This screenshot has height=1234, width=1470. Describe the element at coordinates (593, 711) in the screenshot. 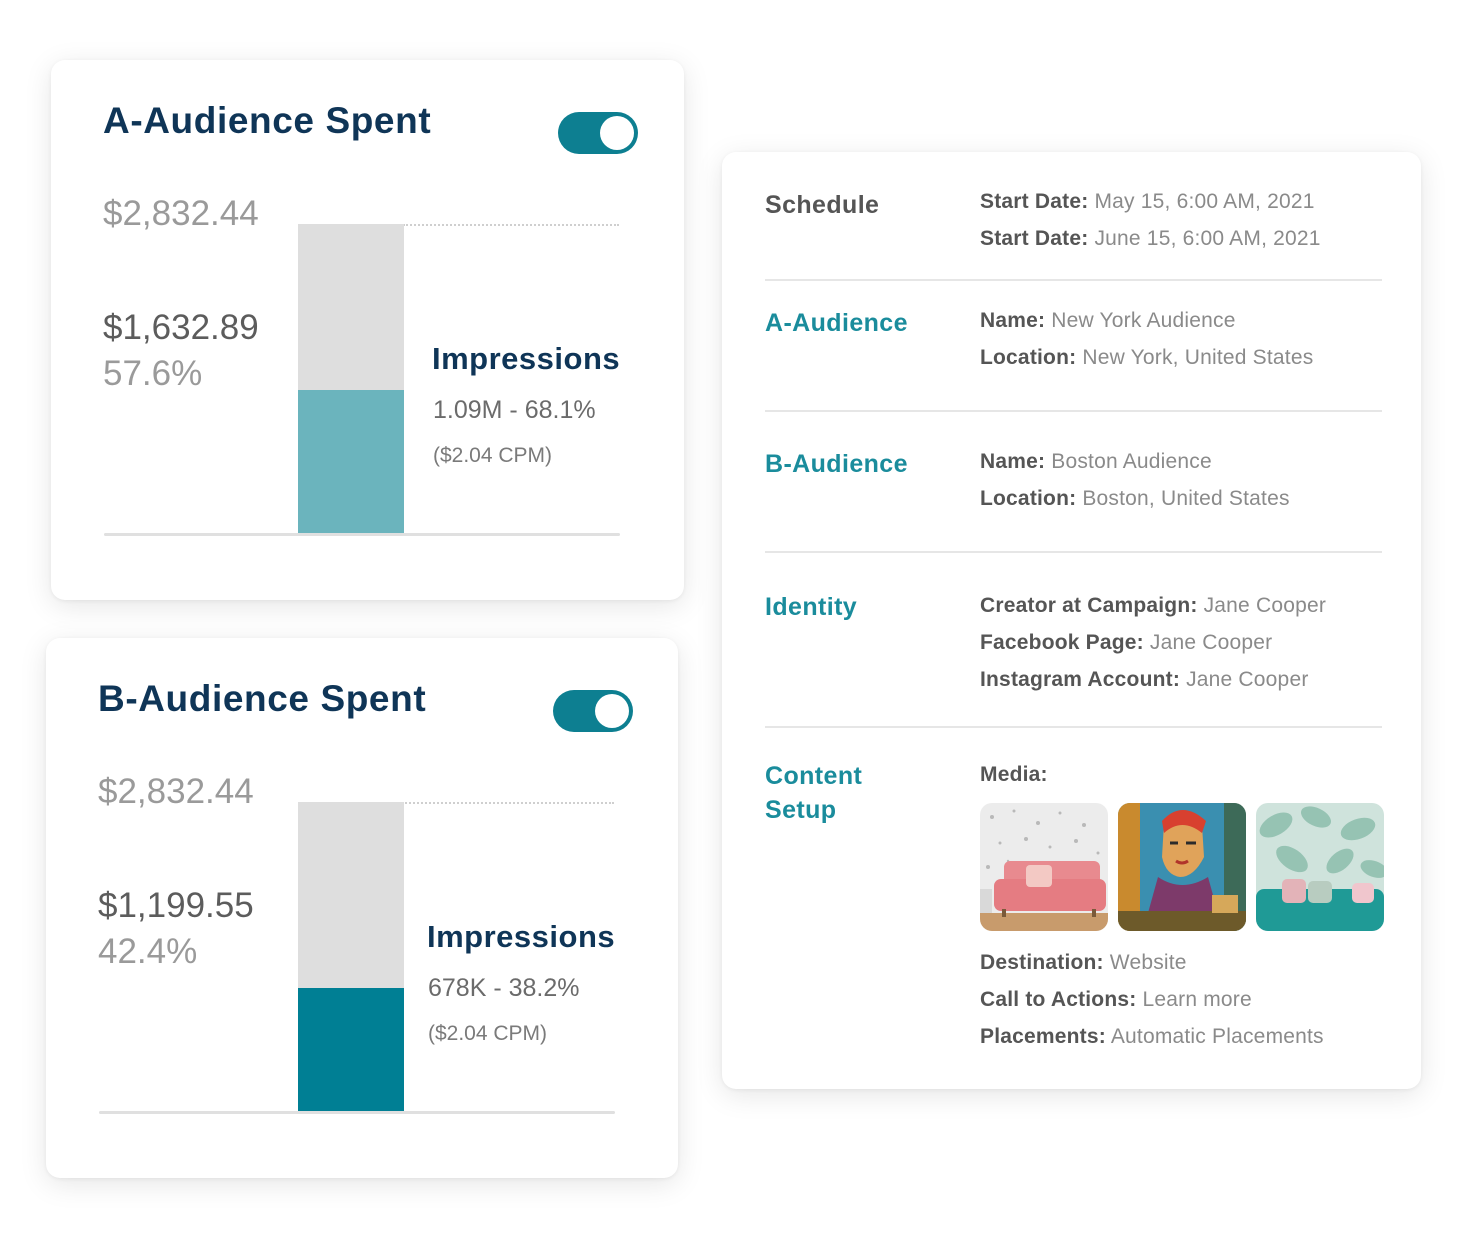

I see `b-audience-toggle` at that location.